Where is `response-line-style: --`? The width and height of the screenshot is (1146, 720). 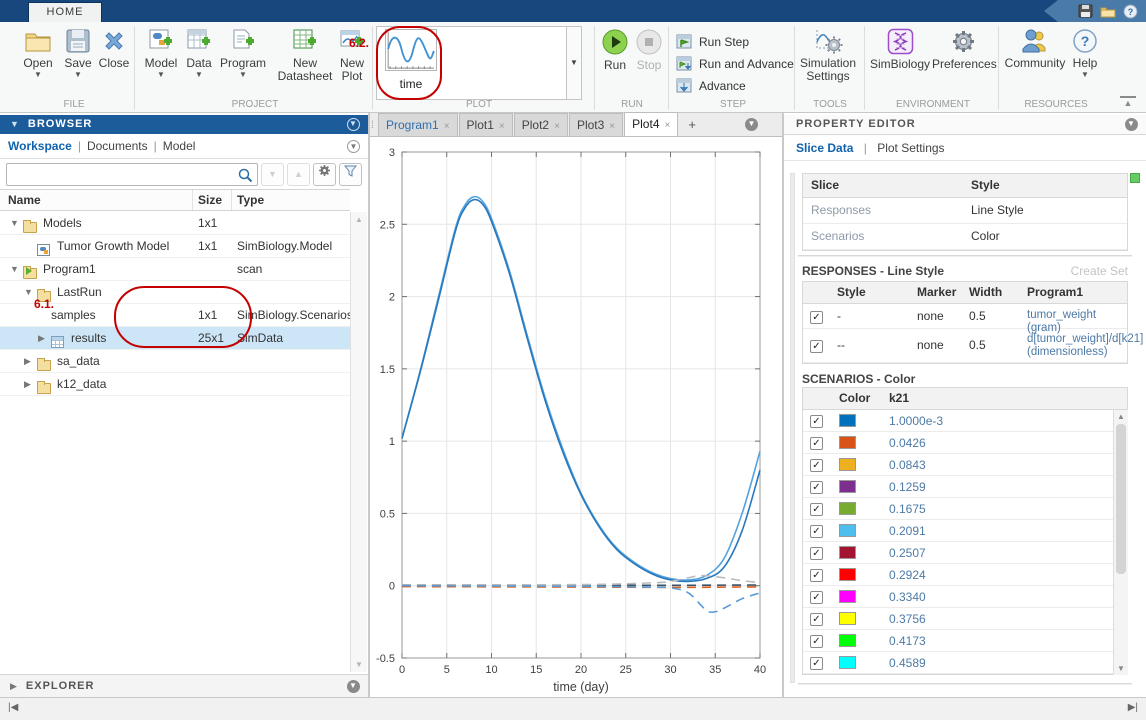
response-line-style: -- is located at coordinates (841, 345).